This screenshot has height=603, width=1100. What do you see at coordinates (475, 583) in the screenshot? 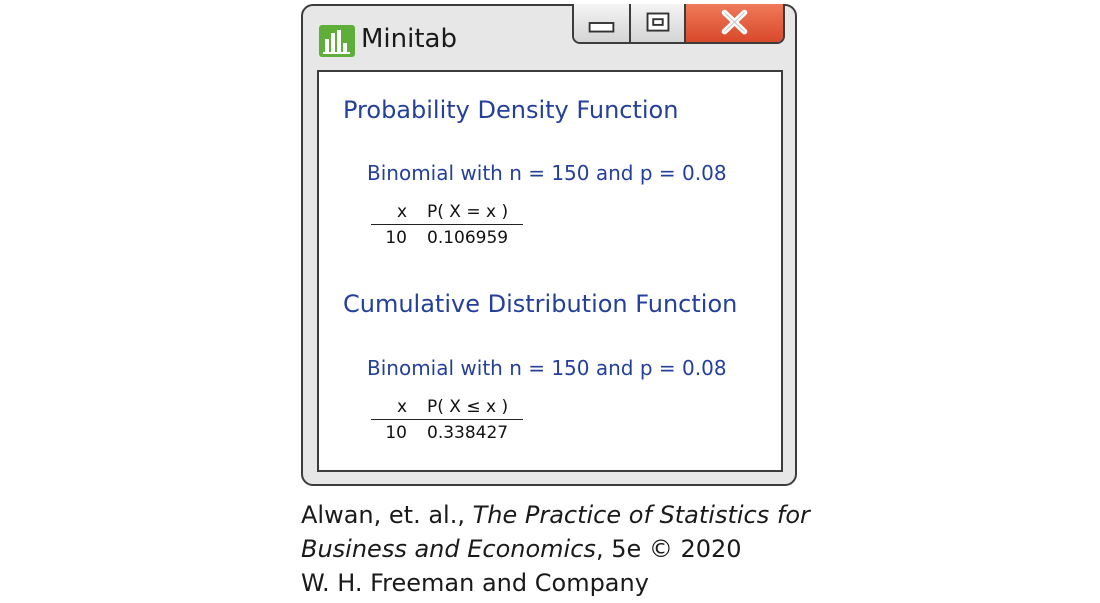
I see `caption-line-3: W. H. Freeman and Company` at bounding box center [475, 583].